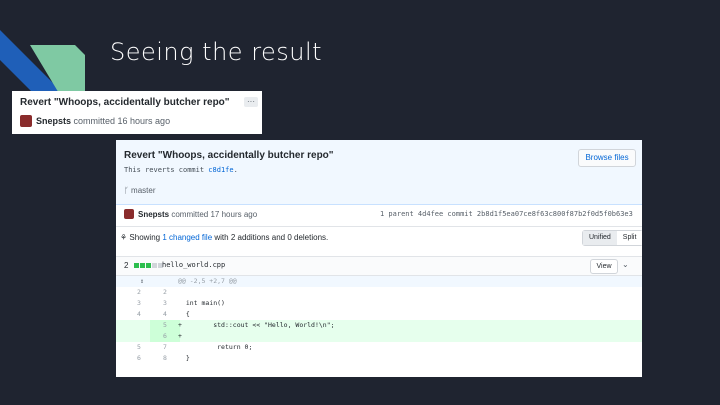 Image resolution: width=720 pixels, height=405 pixels. I want to click on file-header: 2 hello_world.cpp View ⌄, so click(379, 266).